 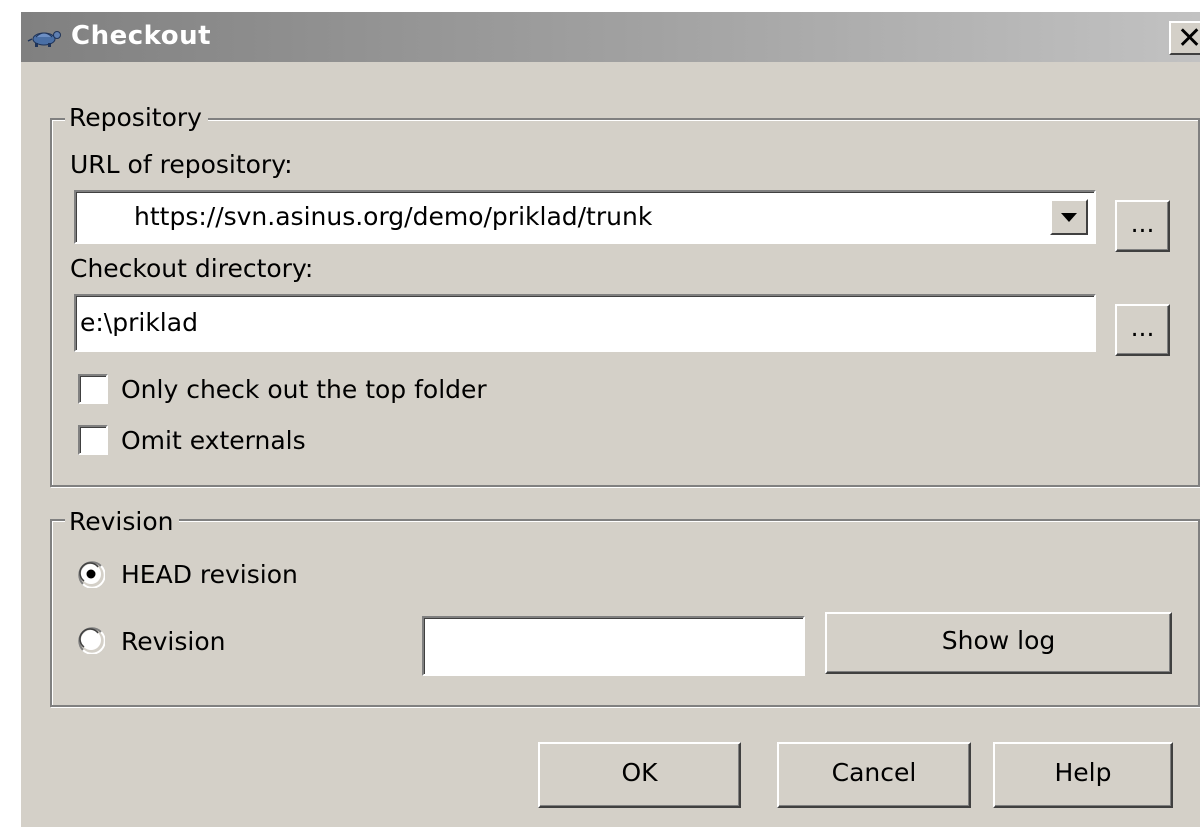 What do you see at coordinates (1083, 772) in the screenshot?
I see `help-label: Help` at bounding box center [1083, 772].